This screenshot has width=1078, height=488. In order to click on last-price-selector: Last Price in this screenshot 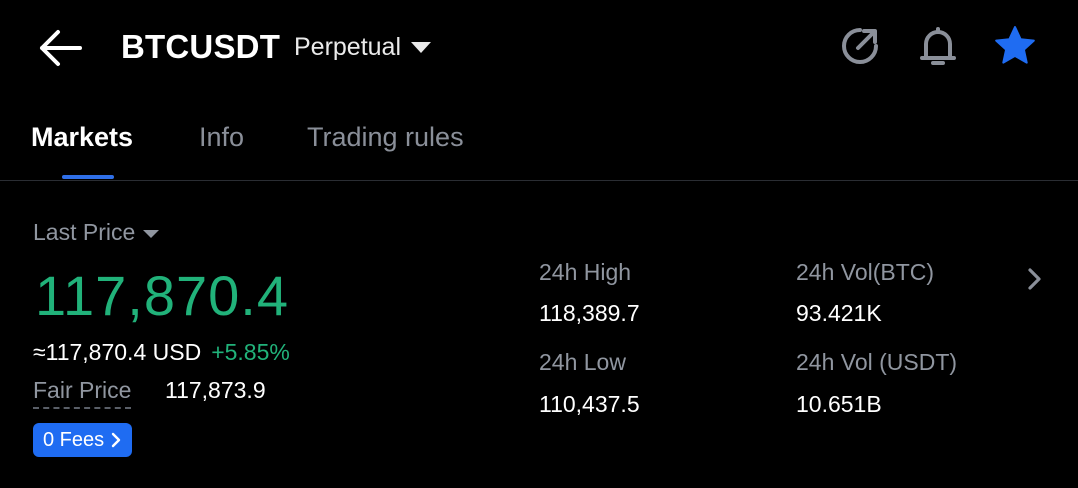, I will do `click(96, 232)`.